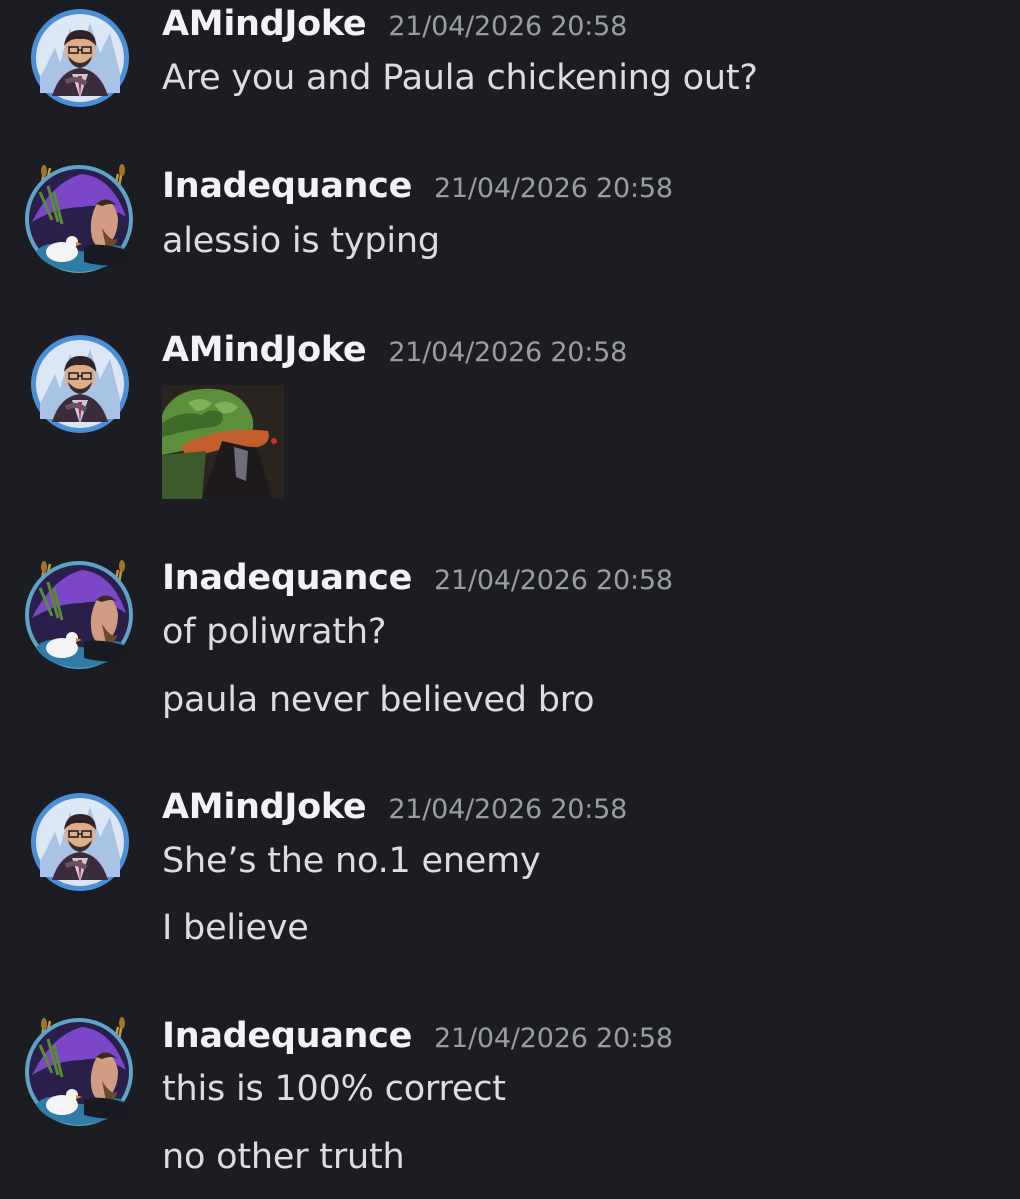 This screenshot has width=1020, height=1199. I want to click on message-text: this is 100% correct, so click(334, 1089).